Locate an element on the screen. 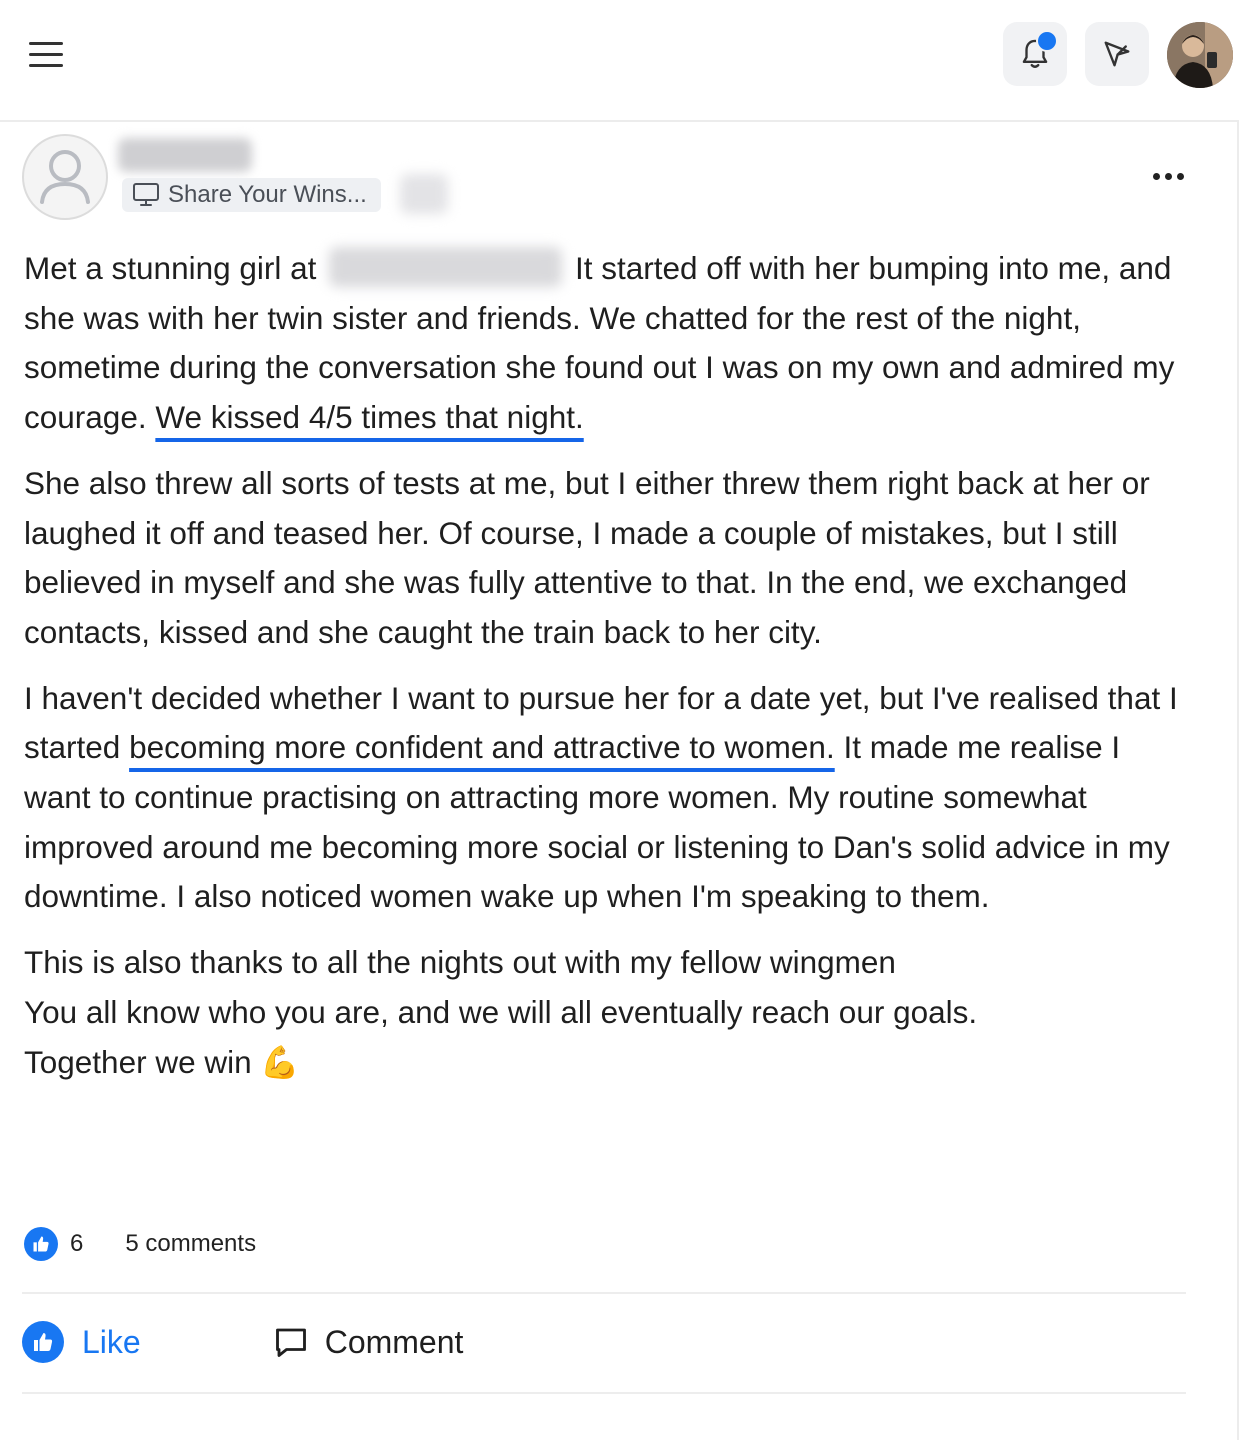  timestamp-redacted is located at coordinates (424, 194).